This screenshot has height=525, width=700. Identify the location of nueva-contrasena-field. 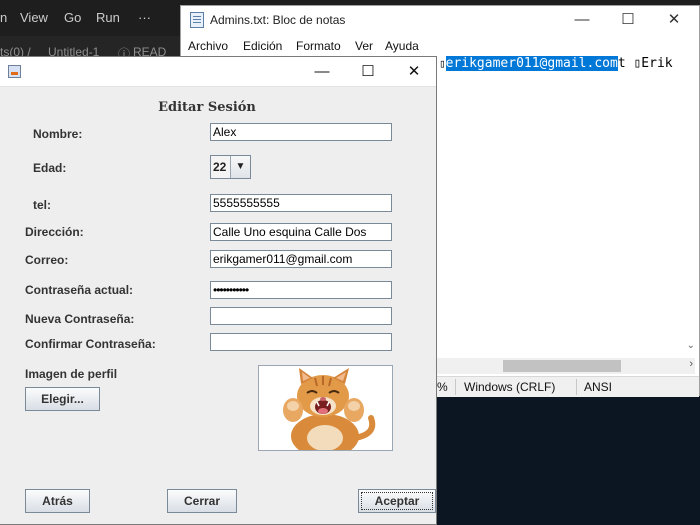
(301, 316).